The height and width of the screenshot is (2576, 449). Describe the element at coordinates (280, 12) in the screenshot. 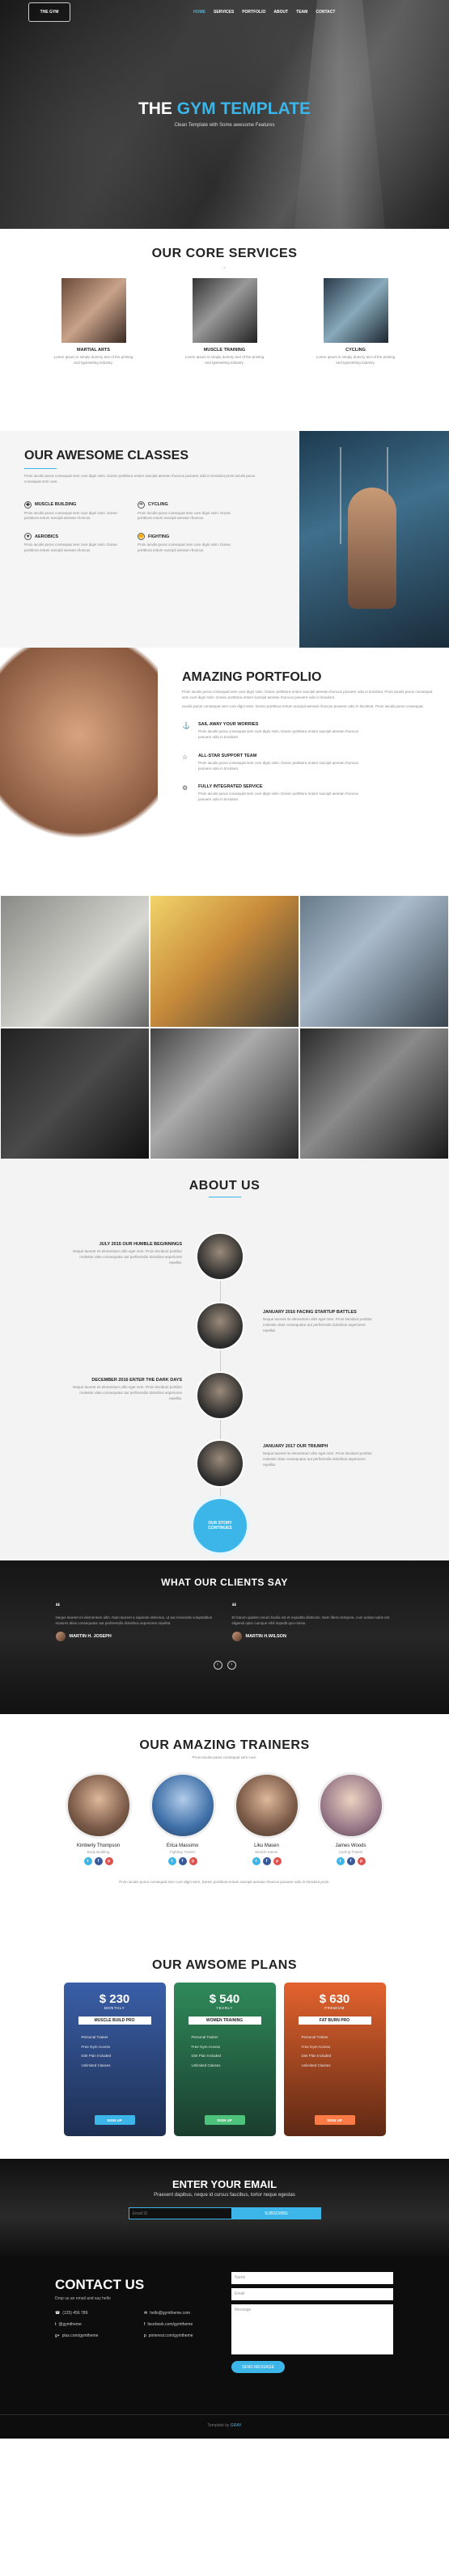

I see `nav-item-about: ABOUT` at that location.